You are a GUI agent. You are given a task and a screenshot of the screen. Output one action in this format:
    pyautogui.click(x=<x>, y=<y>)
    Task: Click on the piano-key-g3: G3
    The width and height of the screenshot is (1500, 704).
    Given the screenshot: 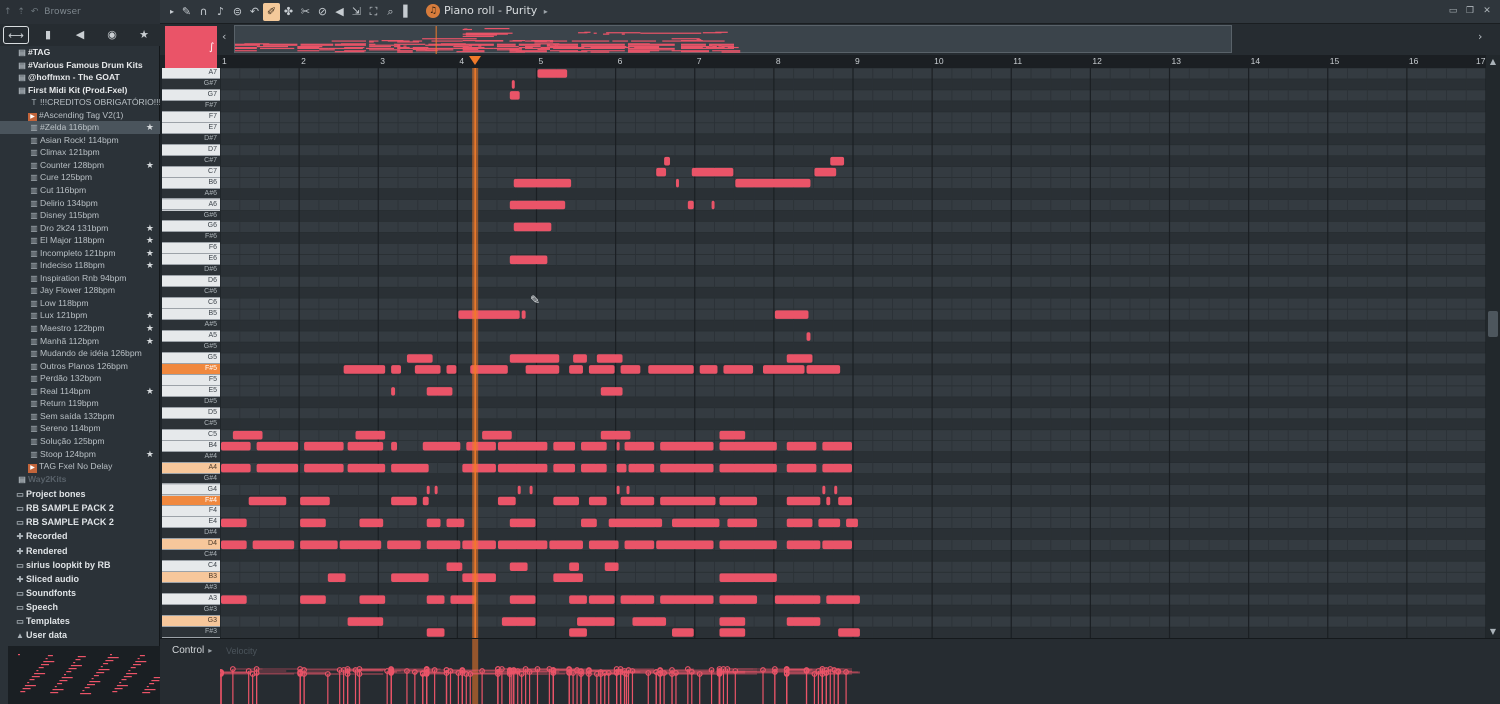 What is the action you would take?
    pyautogui.click(x=191, y=621)
    